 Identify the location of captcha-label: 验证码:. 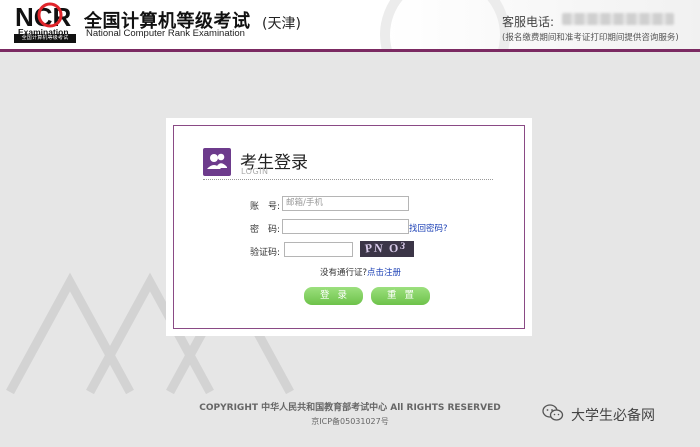
(264, 253).